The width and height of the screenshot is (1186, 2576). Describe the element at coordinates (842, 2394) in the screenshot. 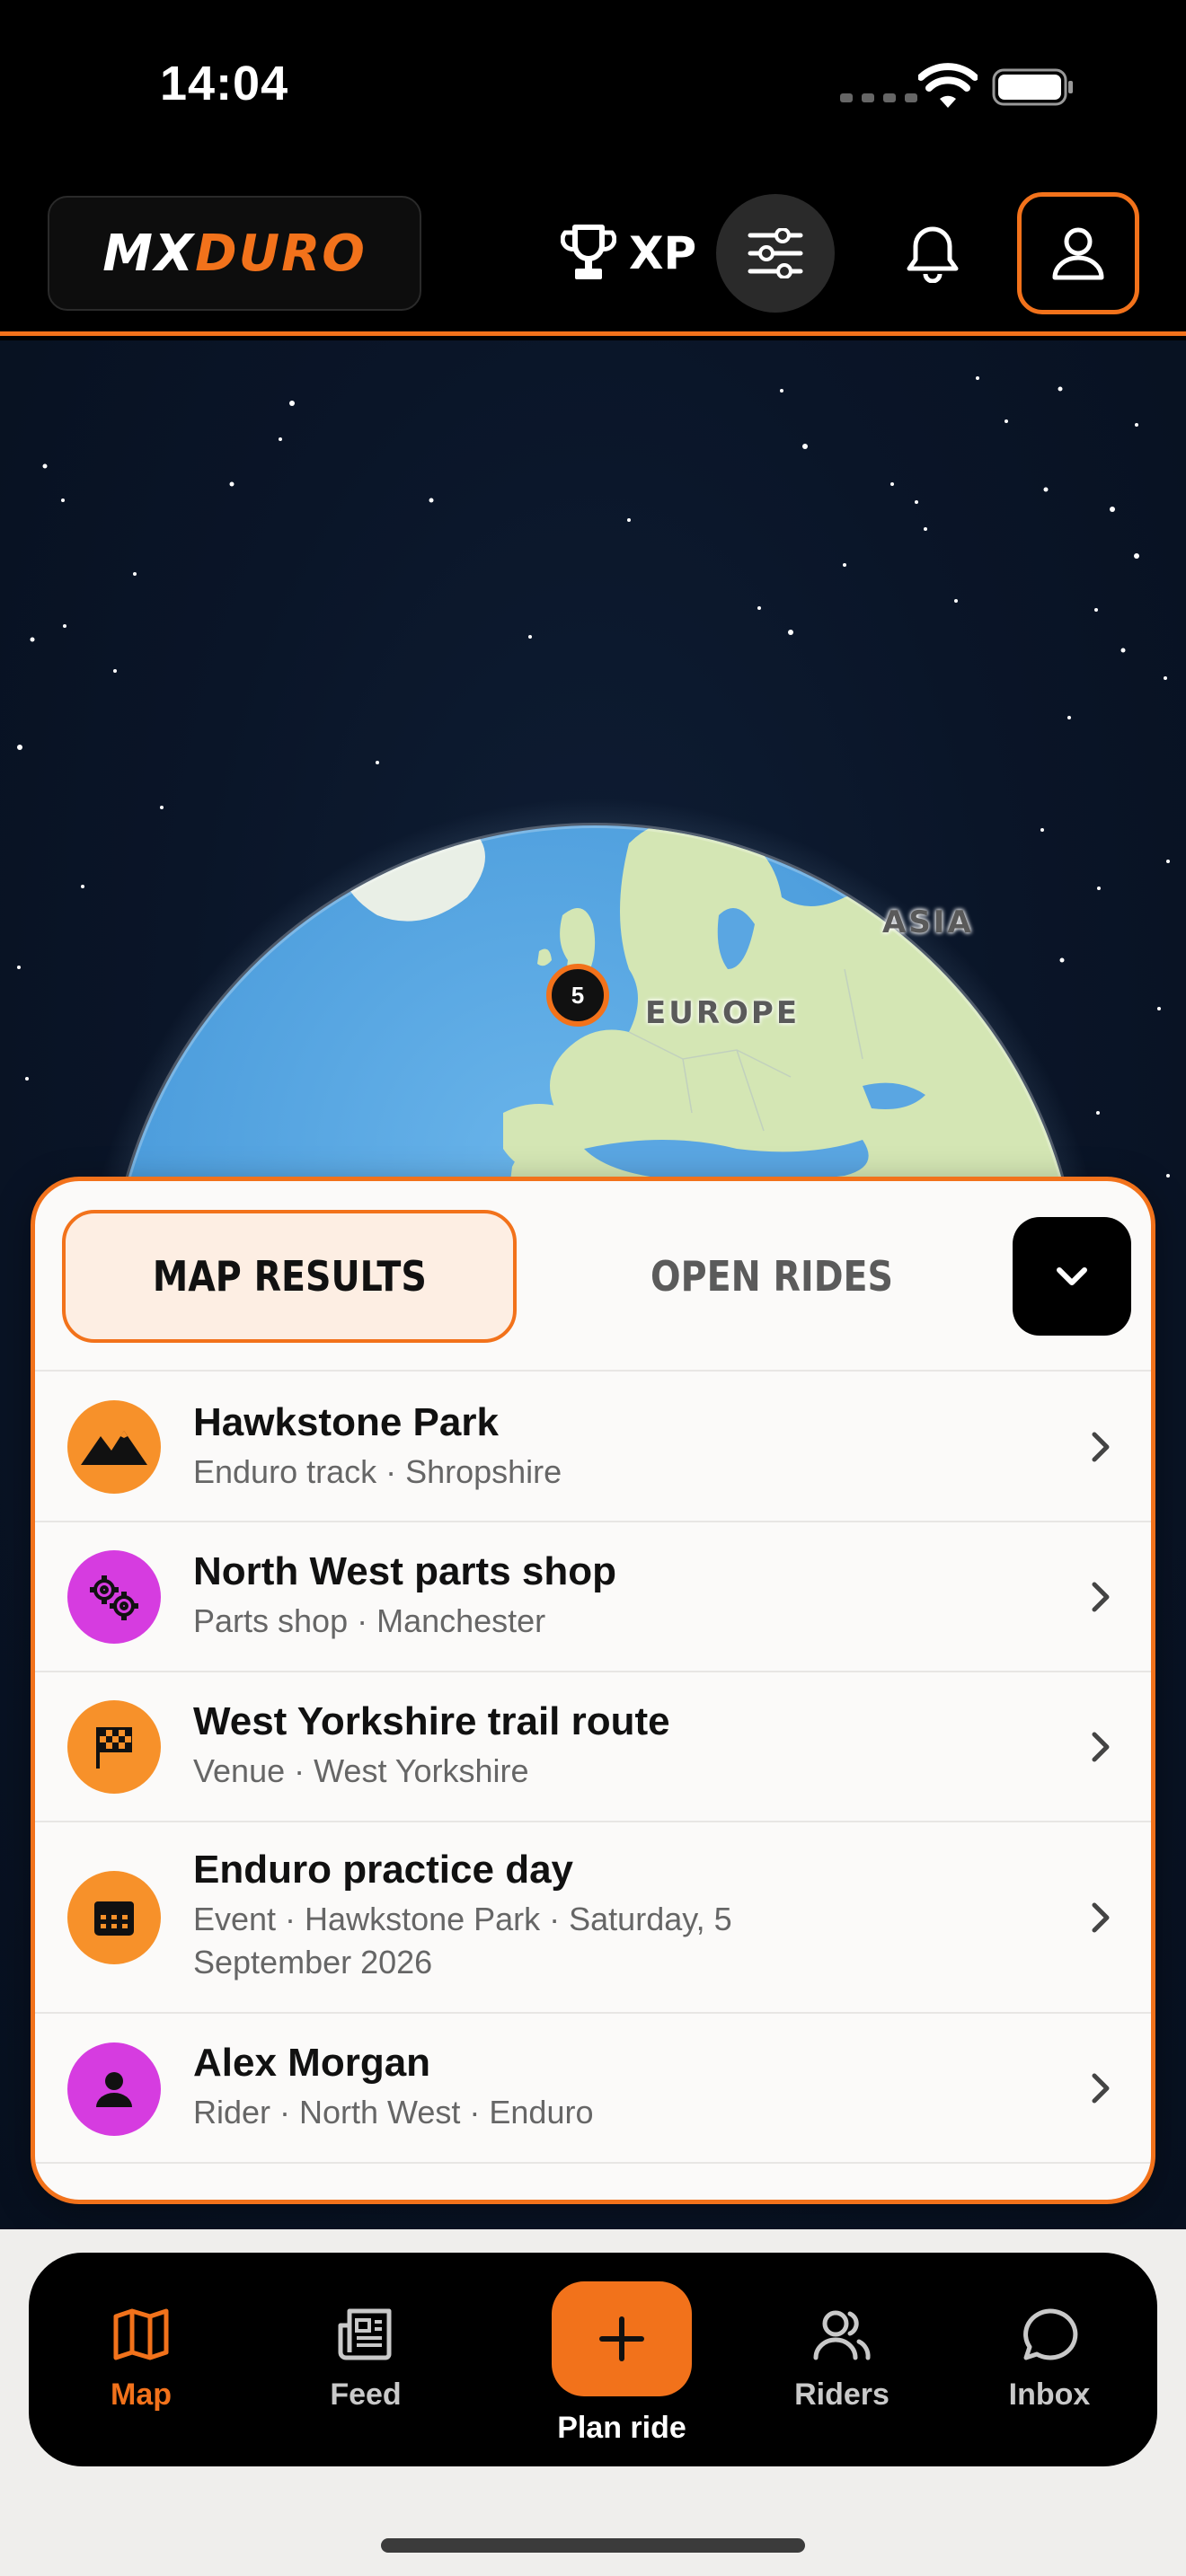

I see `nav-riders-label: Riders` at that location.